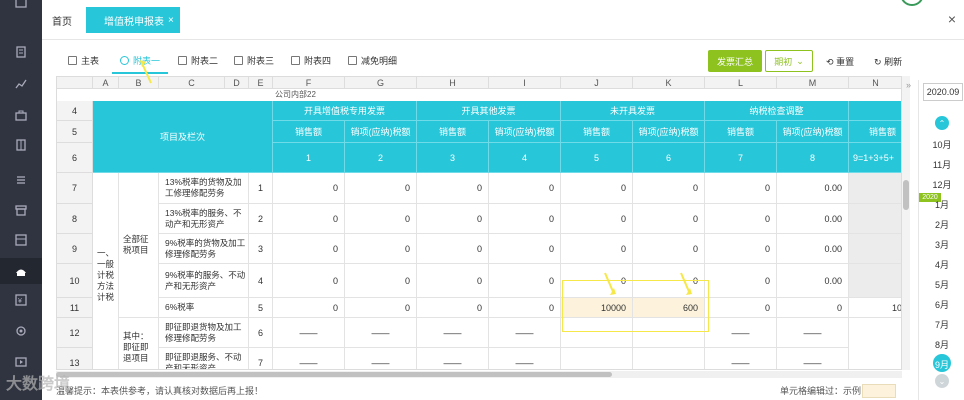 The height and width of the screenshot is (400, 964). What do you see at coordinates (21, 180) in the screenshot?
I see `list-icon` at bounding box center [21, 180].